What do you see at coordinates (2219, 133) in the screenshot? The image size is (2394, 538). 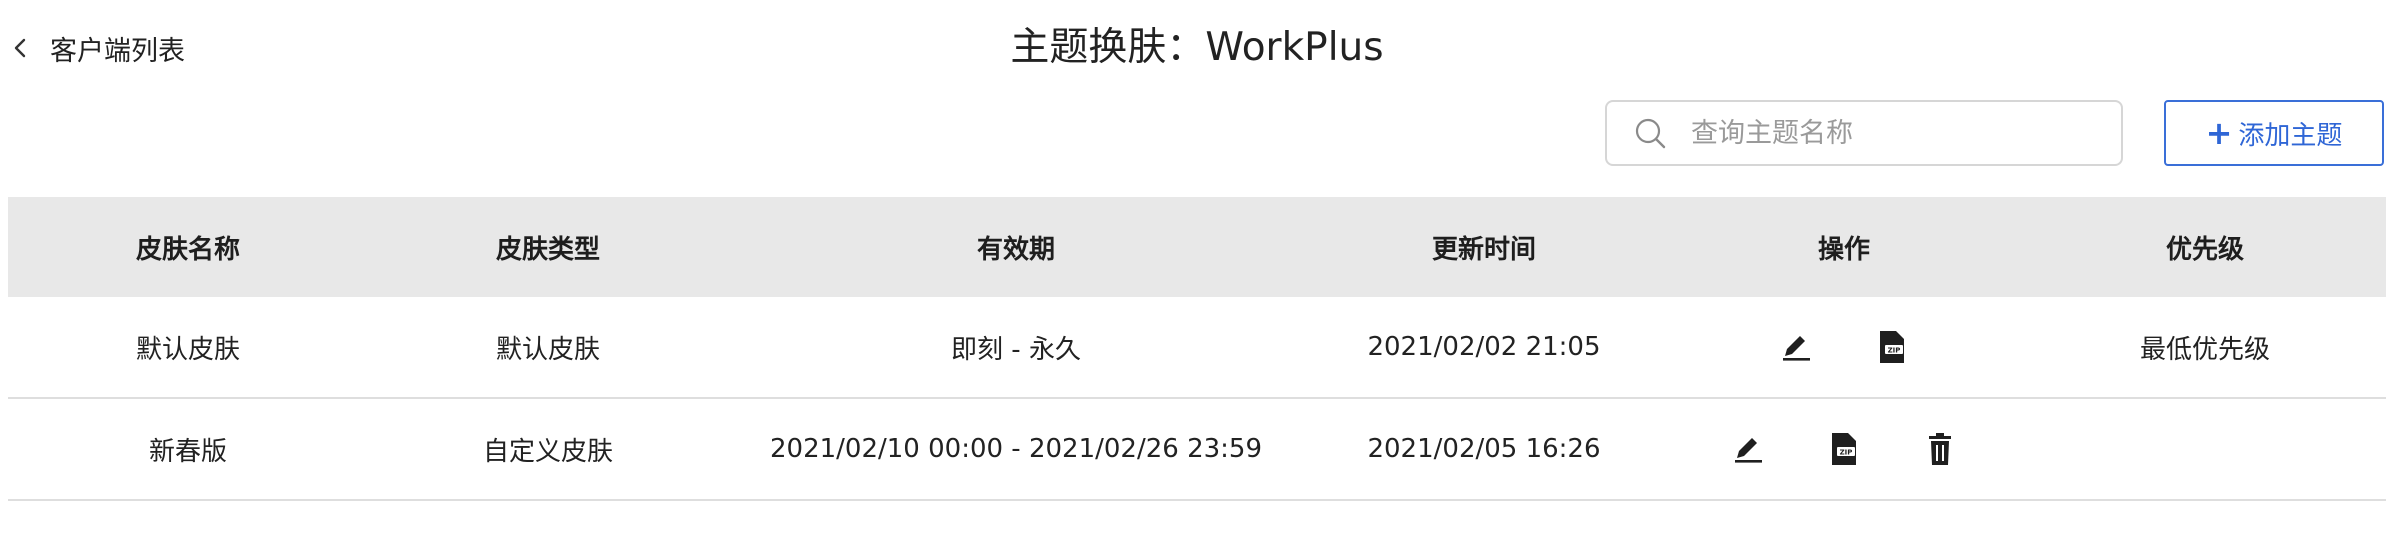 I see `plus-icon: +` at bounding box center [2219, 133].